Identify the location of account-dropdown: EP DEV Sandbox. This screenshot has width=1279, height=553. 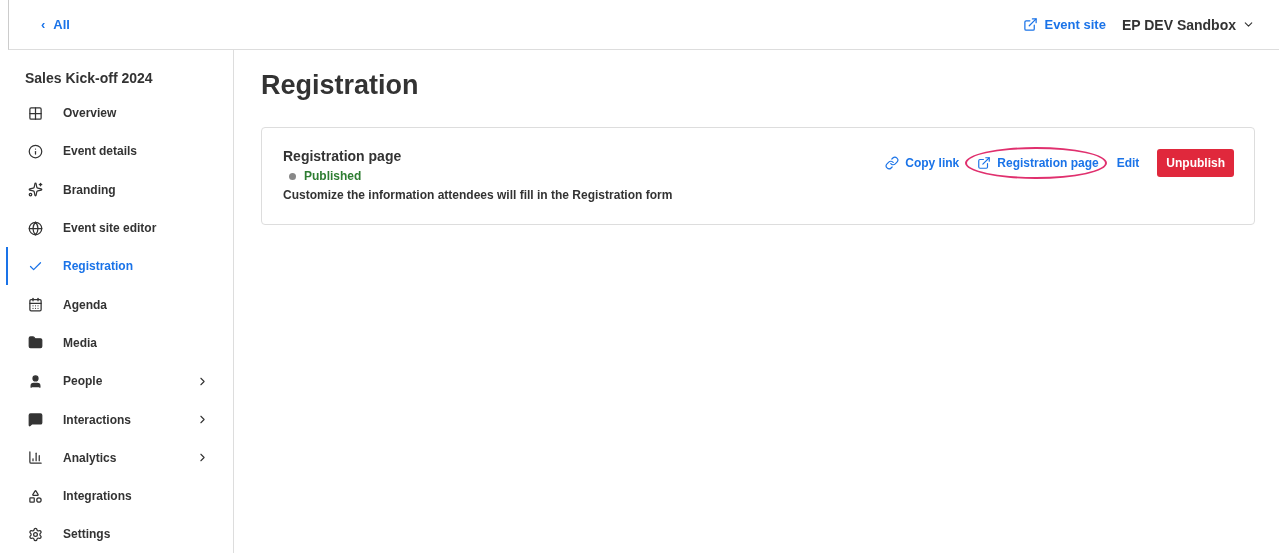
(1188, 24).